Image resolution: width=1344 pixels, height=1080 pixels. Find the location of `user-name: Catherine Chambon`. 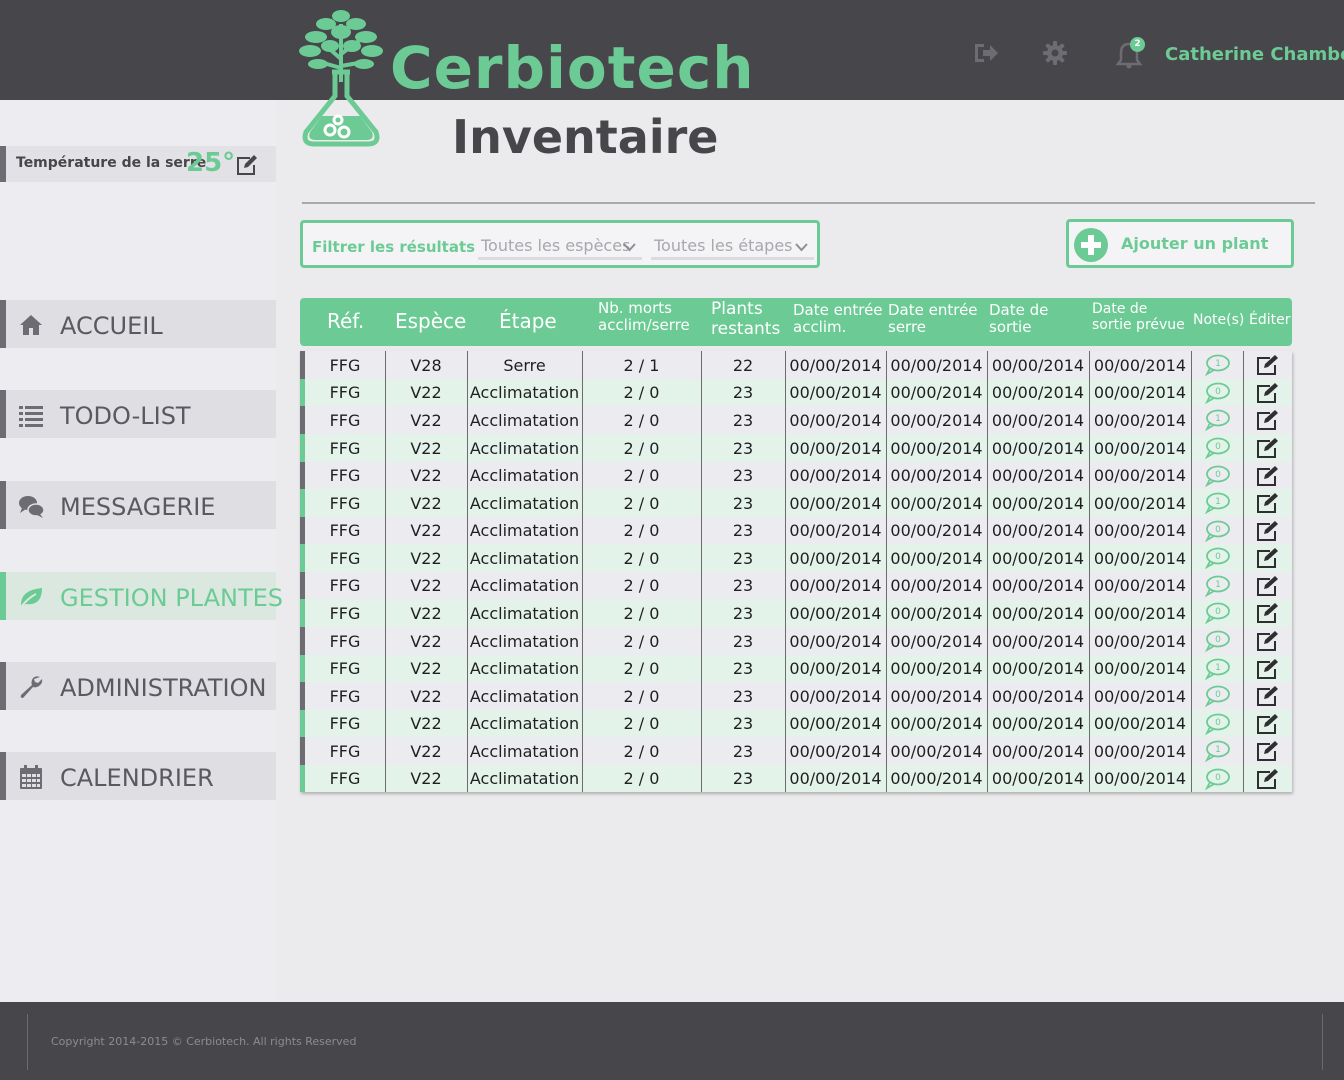

user-name: Catherine Chambon is located at coordinates (1254, 54).